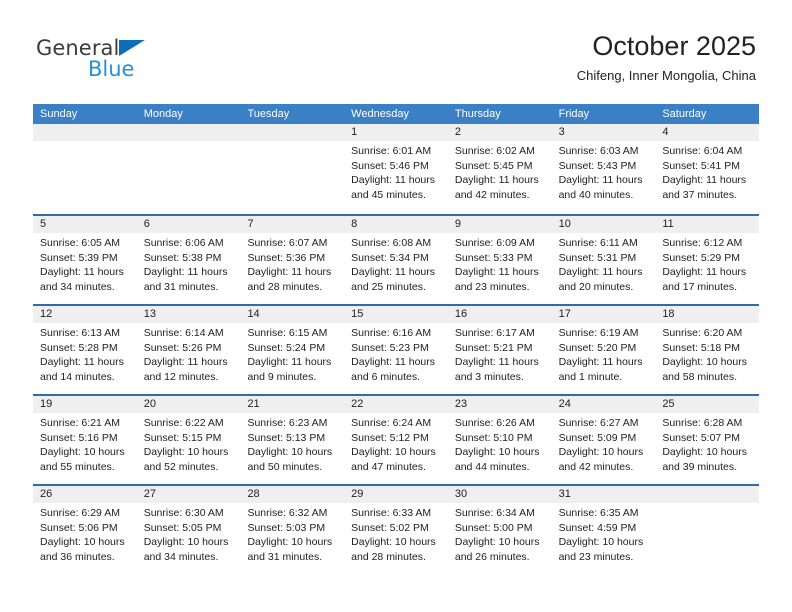 Image resolution: width=792 pixels, height=612 pixels. I want to click on day-number: 28, so click(292, 494).